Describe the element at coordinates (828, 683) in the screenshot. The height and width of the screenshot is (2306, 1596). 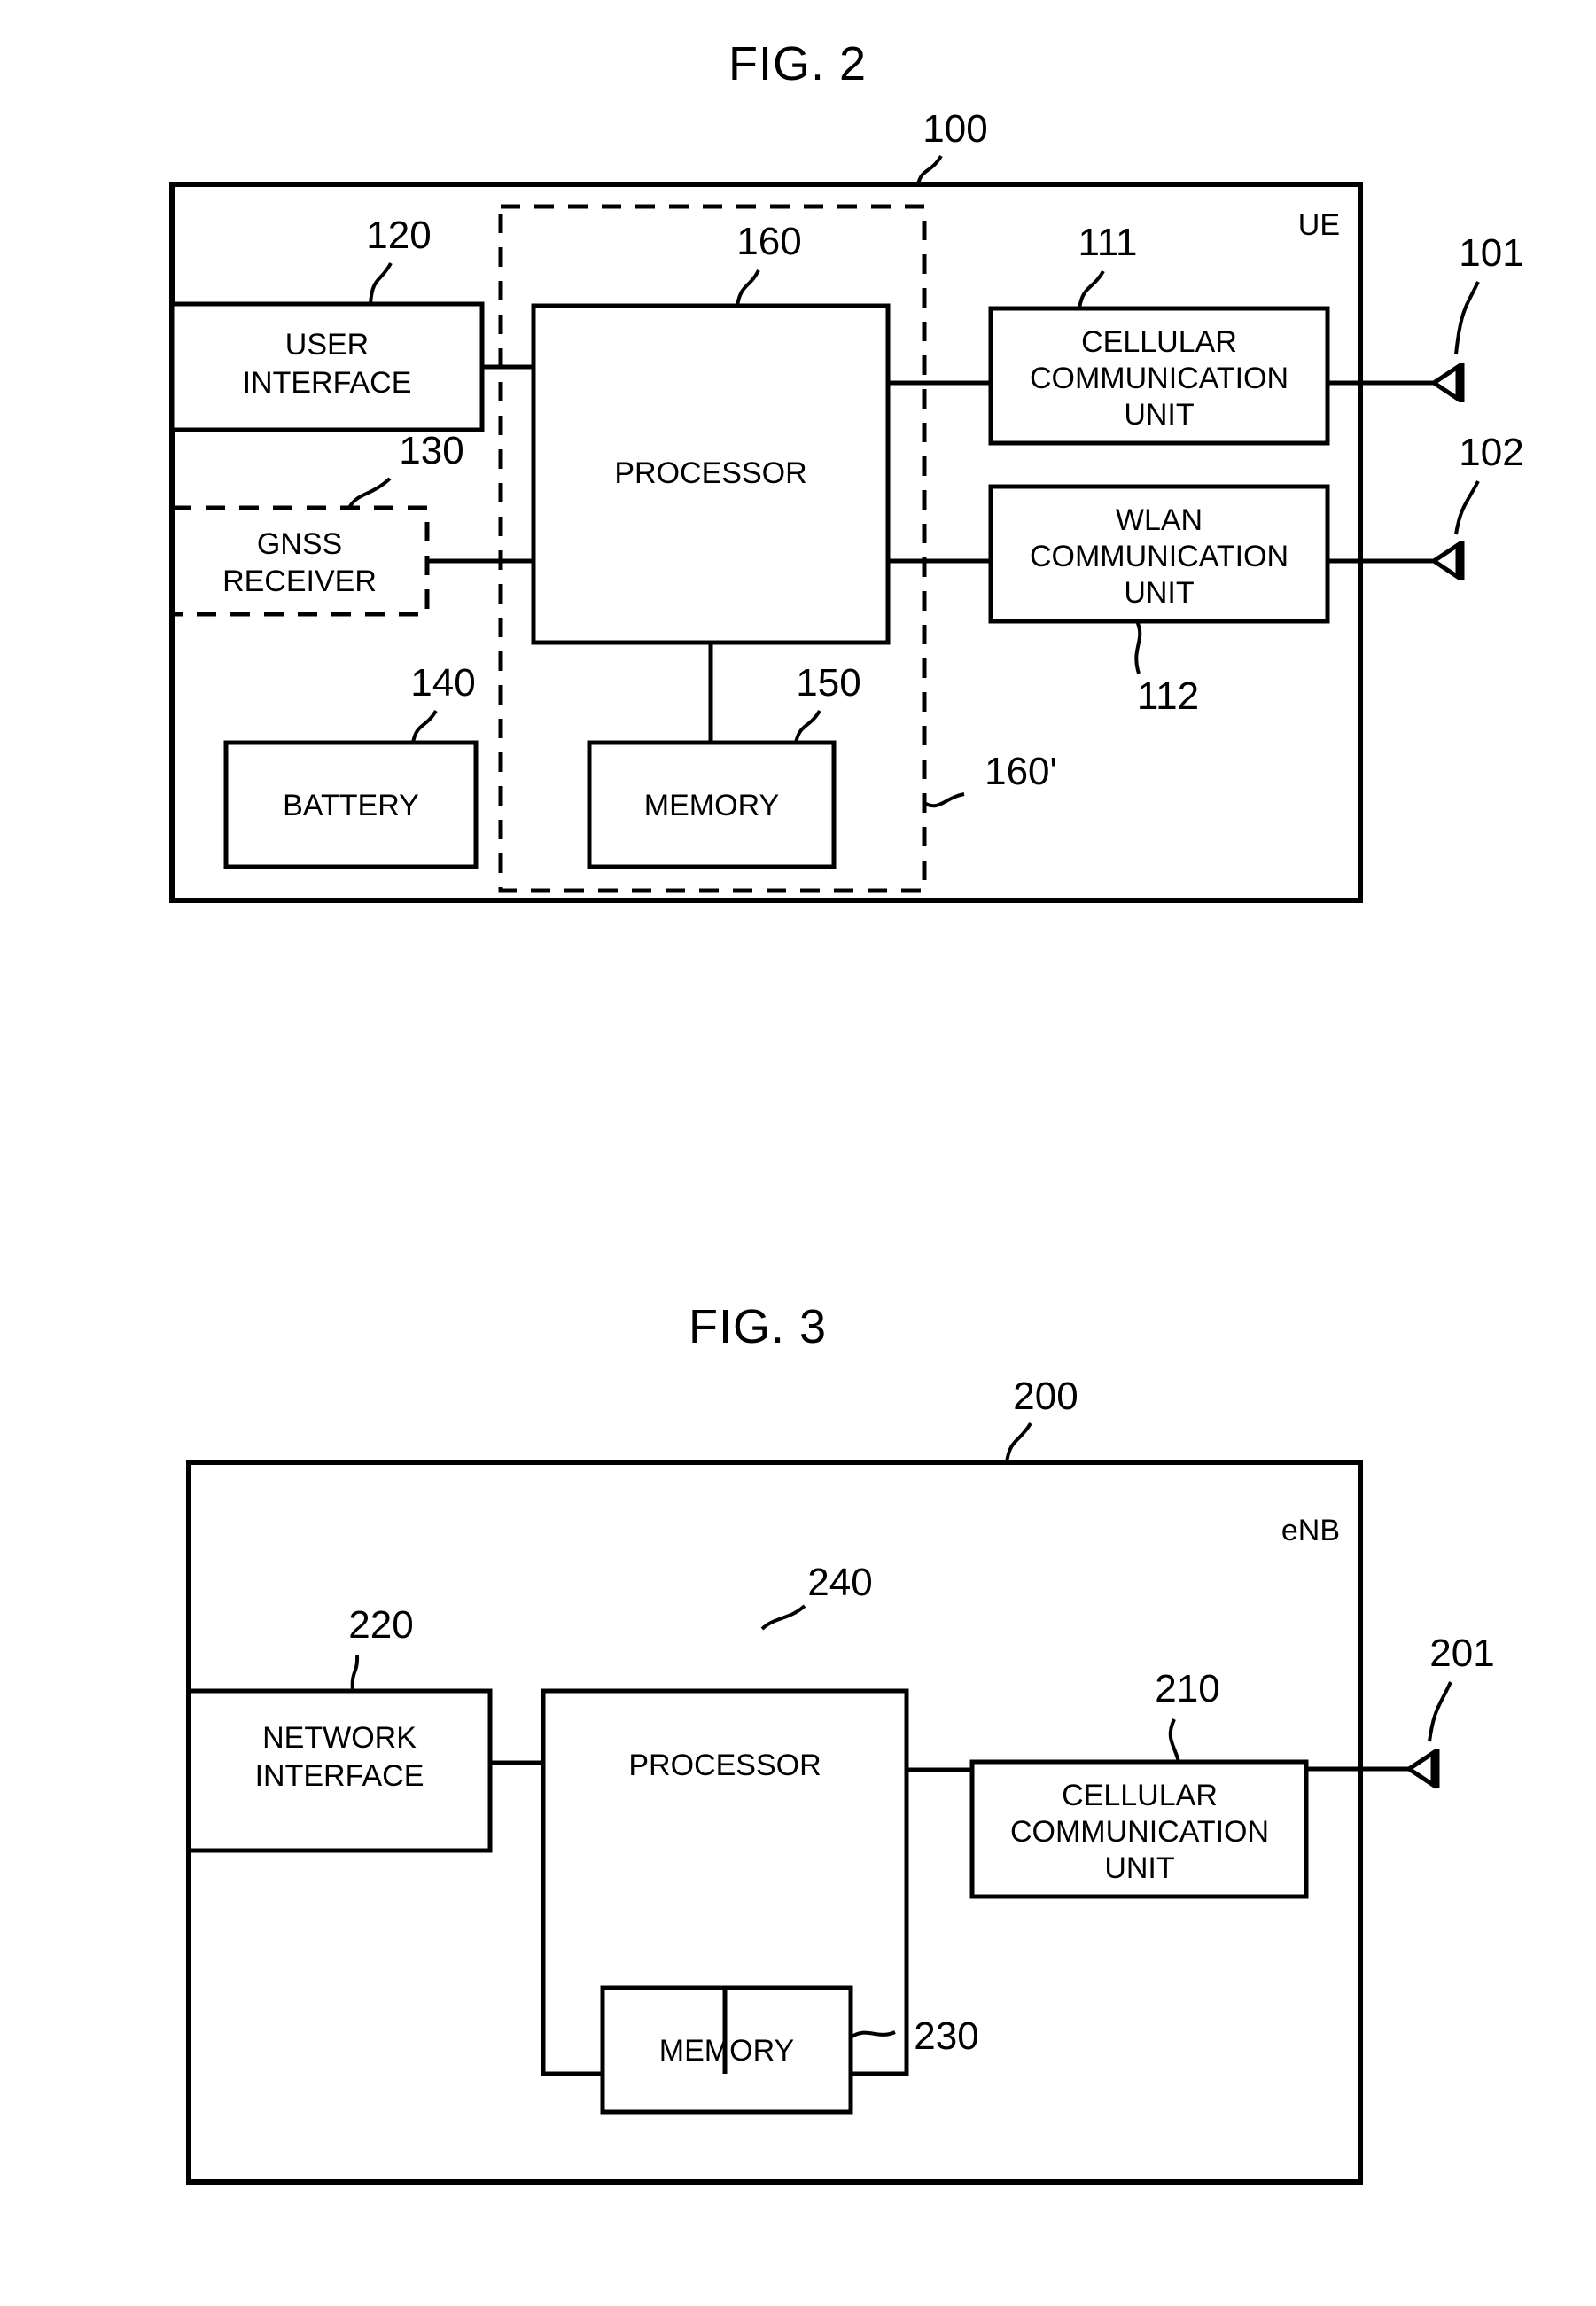
I see `fig2-ref-150: 150` at that location.